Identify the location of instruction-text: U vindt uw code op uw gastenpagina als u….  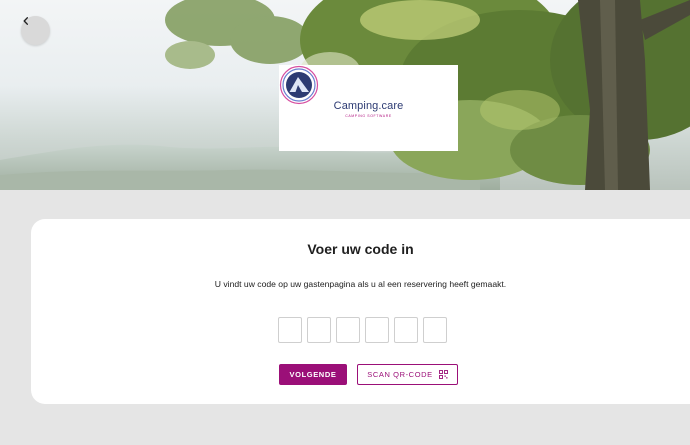
(360, 284).